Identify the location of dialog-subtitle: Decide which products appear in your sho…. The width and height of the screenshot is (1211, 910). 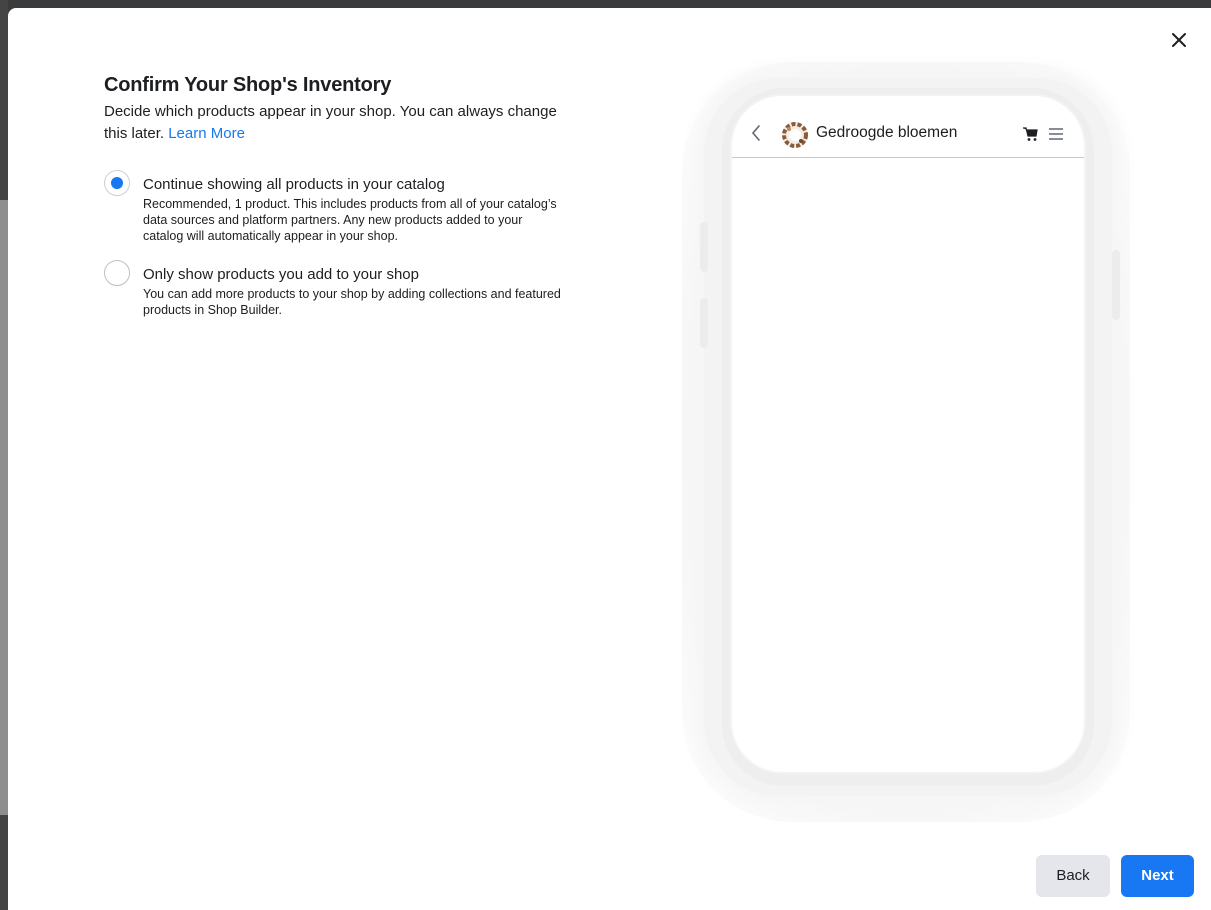
(334, 123).